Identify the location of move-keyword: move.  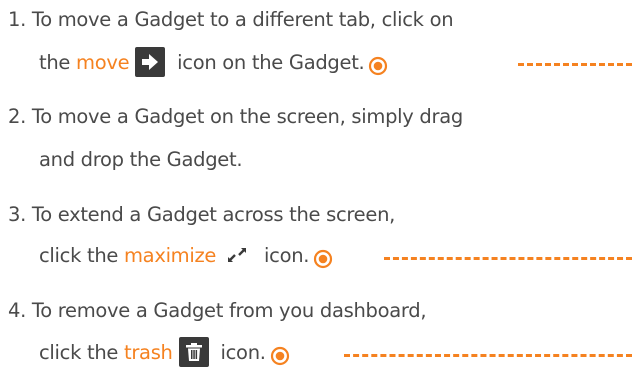
(103, 62).